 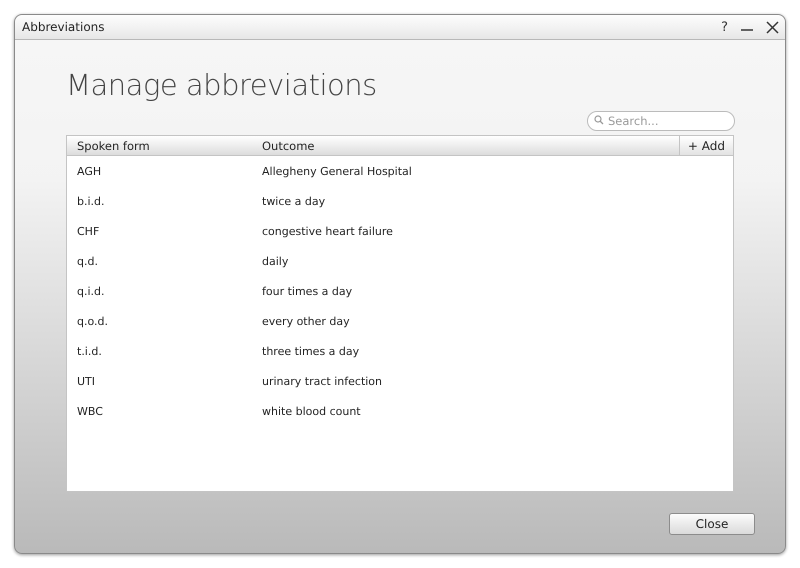 What do you see at coordinates (288, 145) in the screenshot?
I see `column-header: Outcome` at bounding box center [288, 145].